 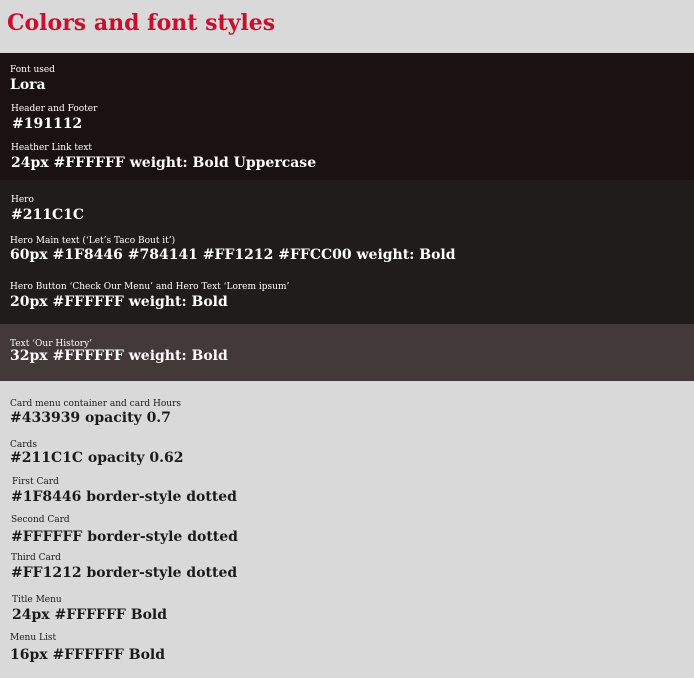 I want to click on card-menu-container-label: Card menu container and card Hours, so click(x=95, y=404).